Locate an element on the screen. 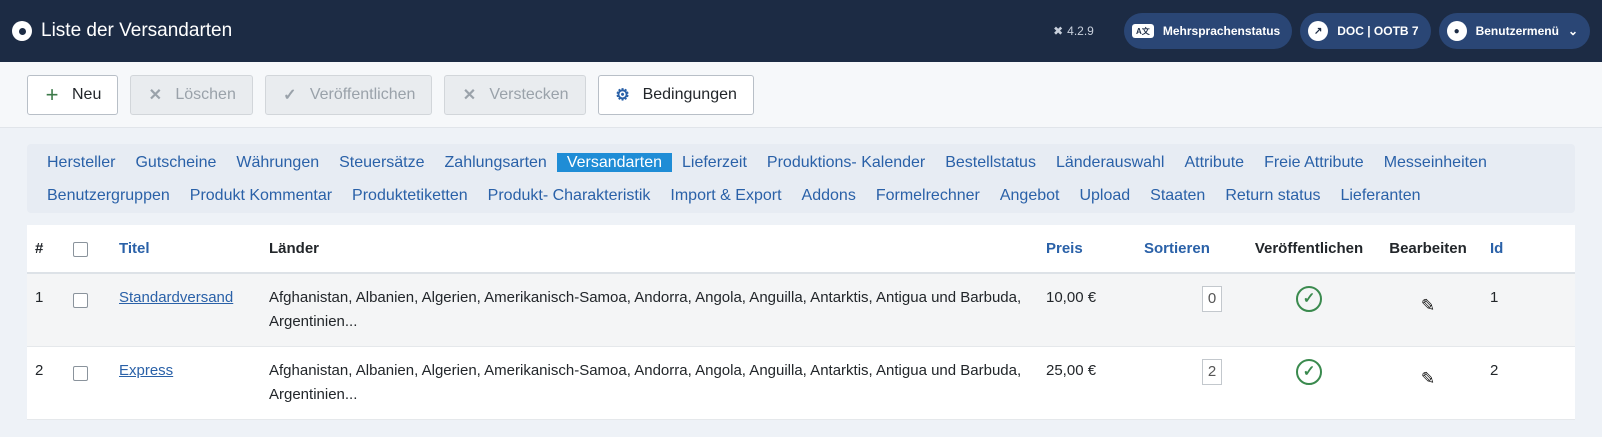  column-price: Preis is located at coordinates (1087, 249).